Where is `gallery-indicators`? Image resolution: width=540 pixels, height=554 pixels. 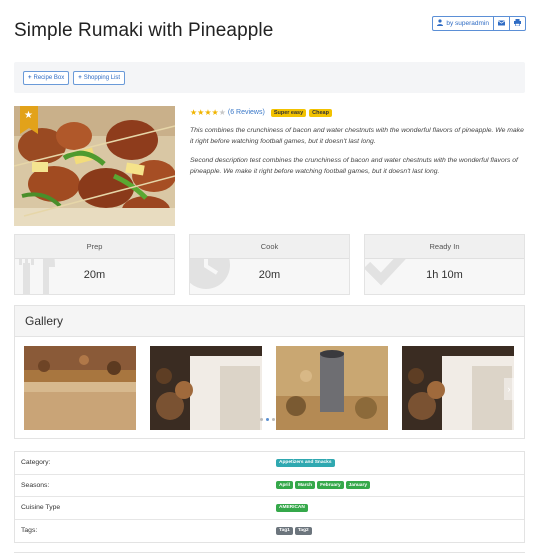 gallery-indicators is located at coordinates (267, 419).